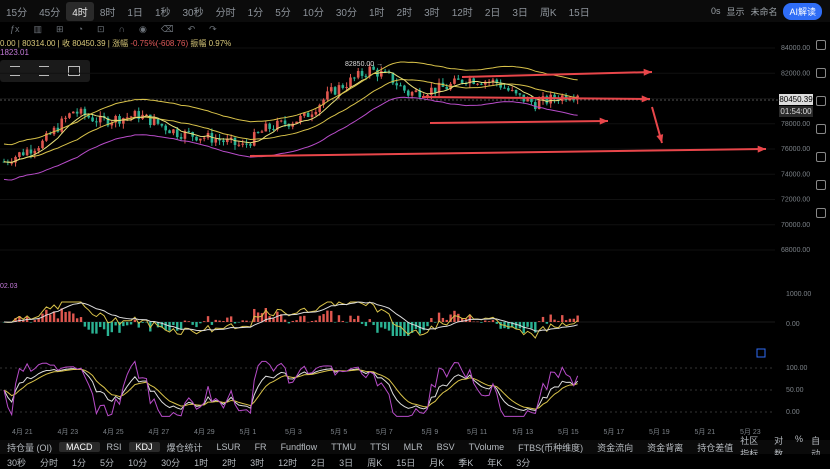 Image resolution: width=830 pixels, height=469 pixels. What do you see at coordinates (107, 462) in the screenshot?
I see `bottom-timeframe-3: 5分` at bounding box center [107, 462].